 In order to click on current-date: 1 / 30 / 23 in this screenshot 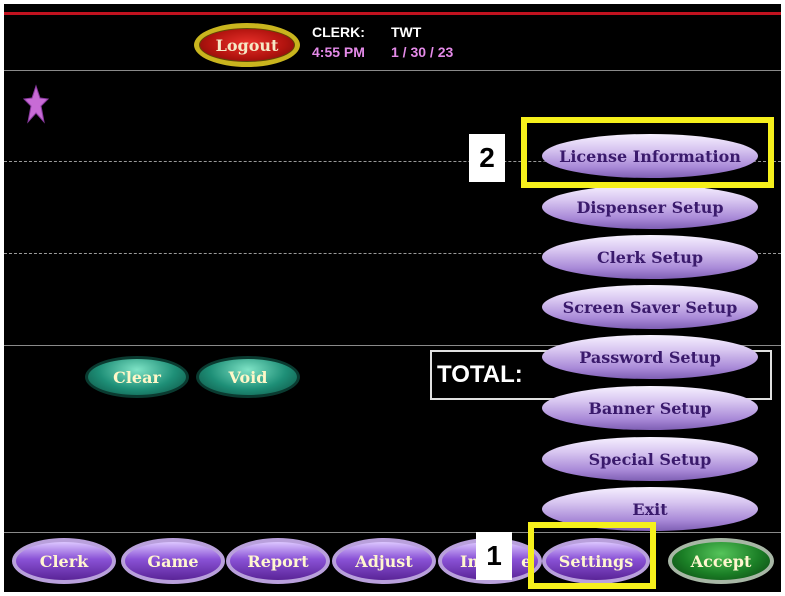, I will do `click(422, 52)`.